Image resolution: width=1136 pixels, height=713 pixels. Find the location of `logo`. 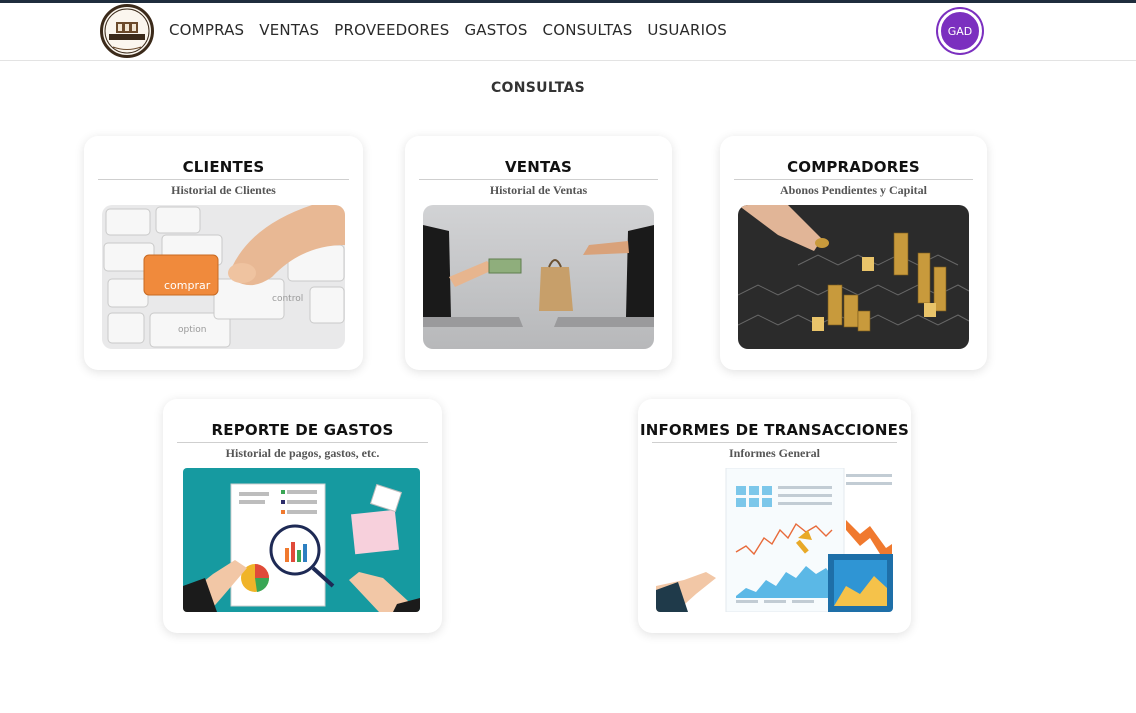

logo is located at coordinates (127, 31).